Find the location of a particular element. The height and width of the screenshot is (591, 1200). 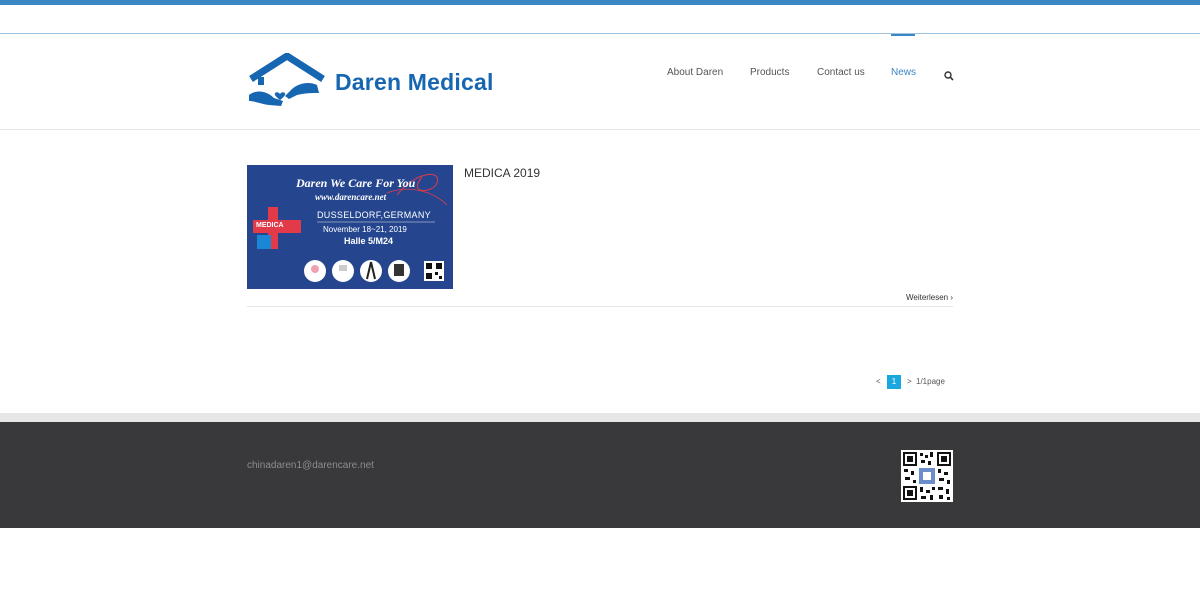

footer-email-link: chinadaren1@darencare.net is located at coordinates (310, 465).